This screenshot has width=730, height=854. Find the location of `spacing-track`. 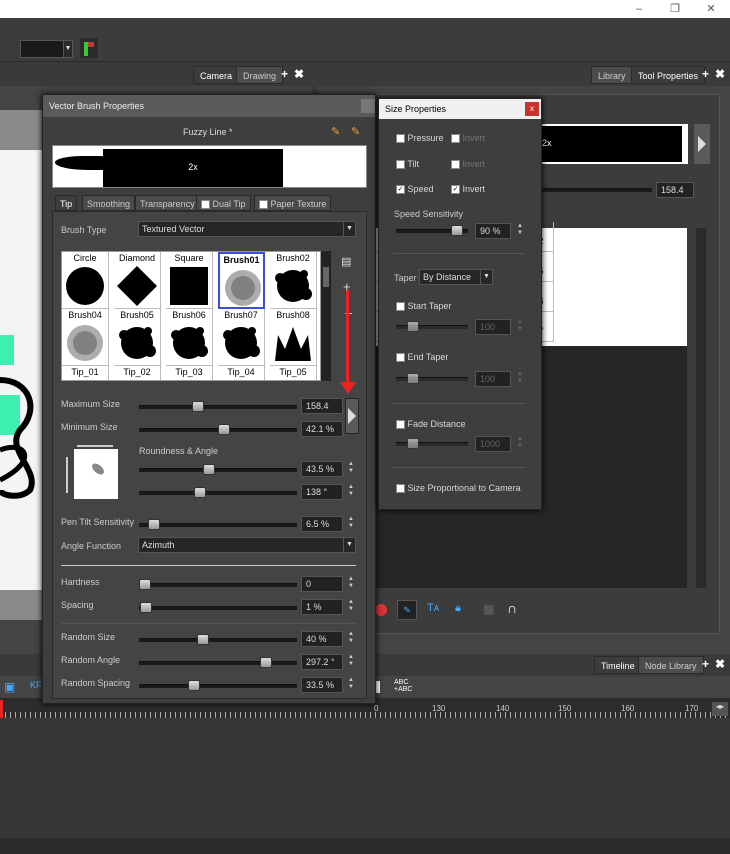

spacing-track is located at coordinates (218, 608).